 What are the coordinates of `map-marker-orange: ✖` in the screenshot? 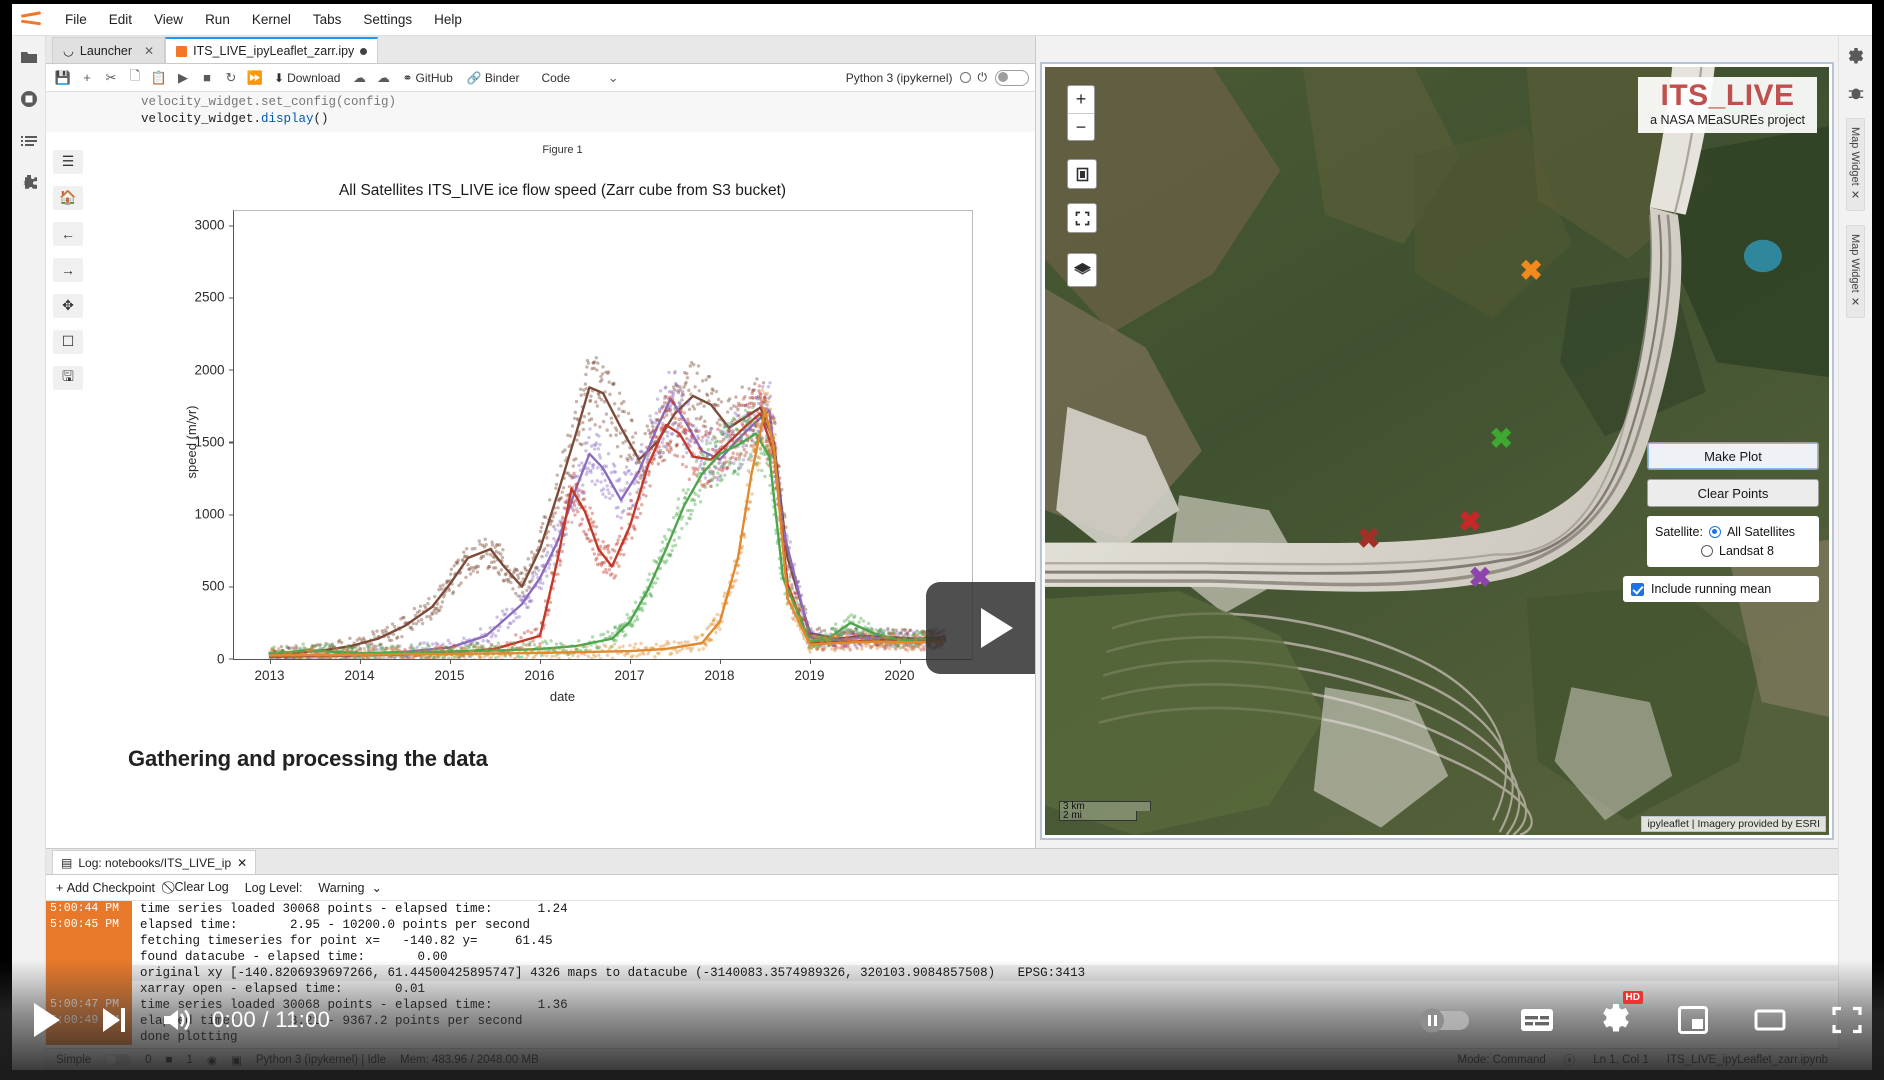 It's located at (1530, 270).